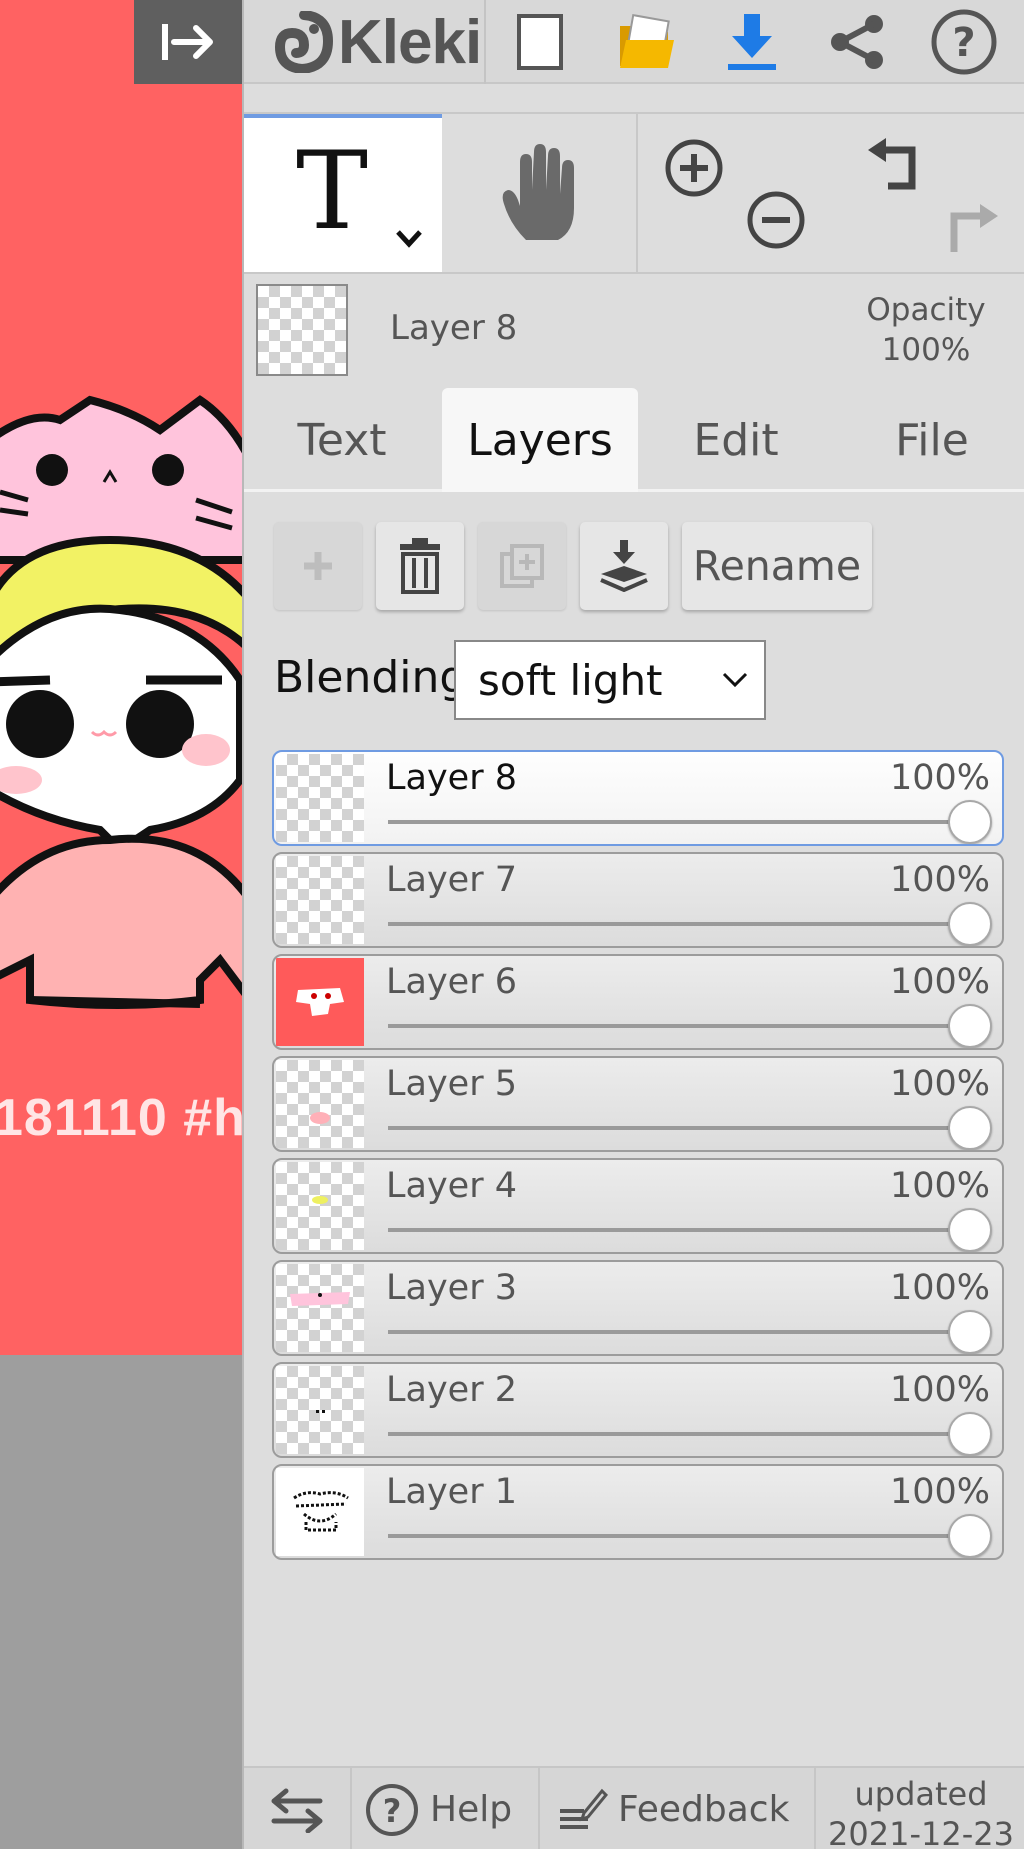 The image size is (1024, 1849). What do you see at coordinates (540, 440) in the screenshot?
I see `tab-layers: Layers` at bounding box center [540, 440].